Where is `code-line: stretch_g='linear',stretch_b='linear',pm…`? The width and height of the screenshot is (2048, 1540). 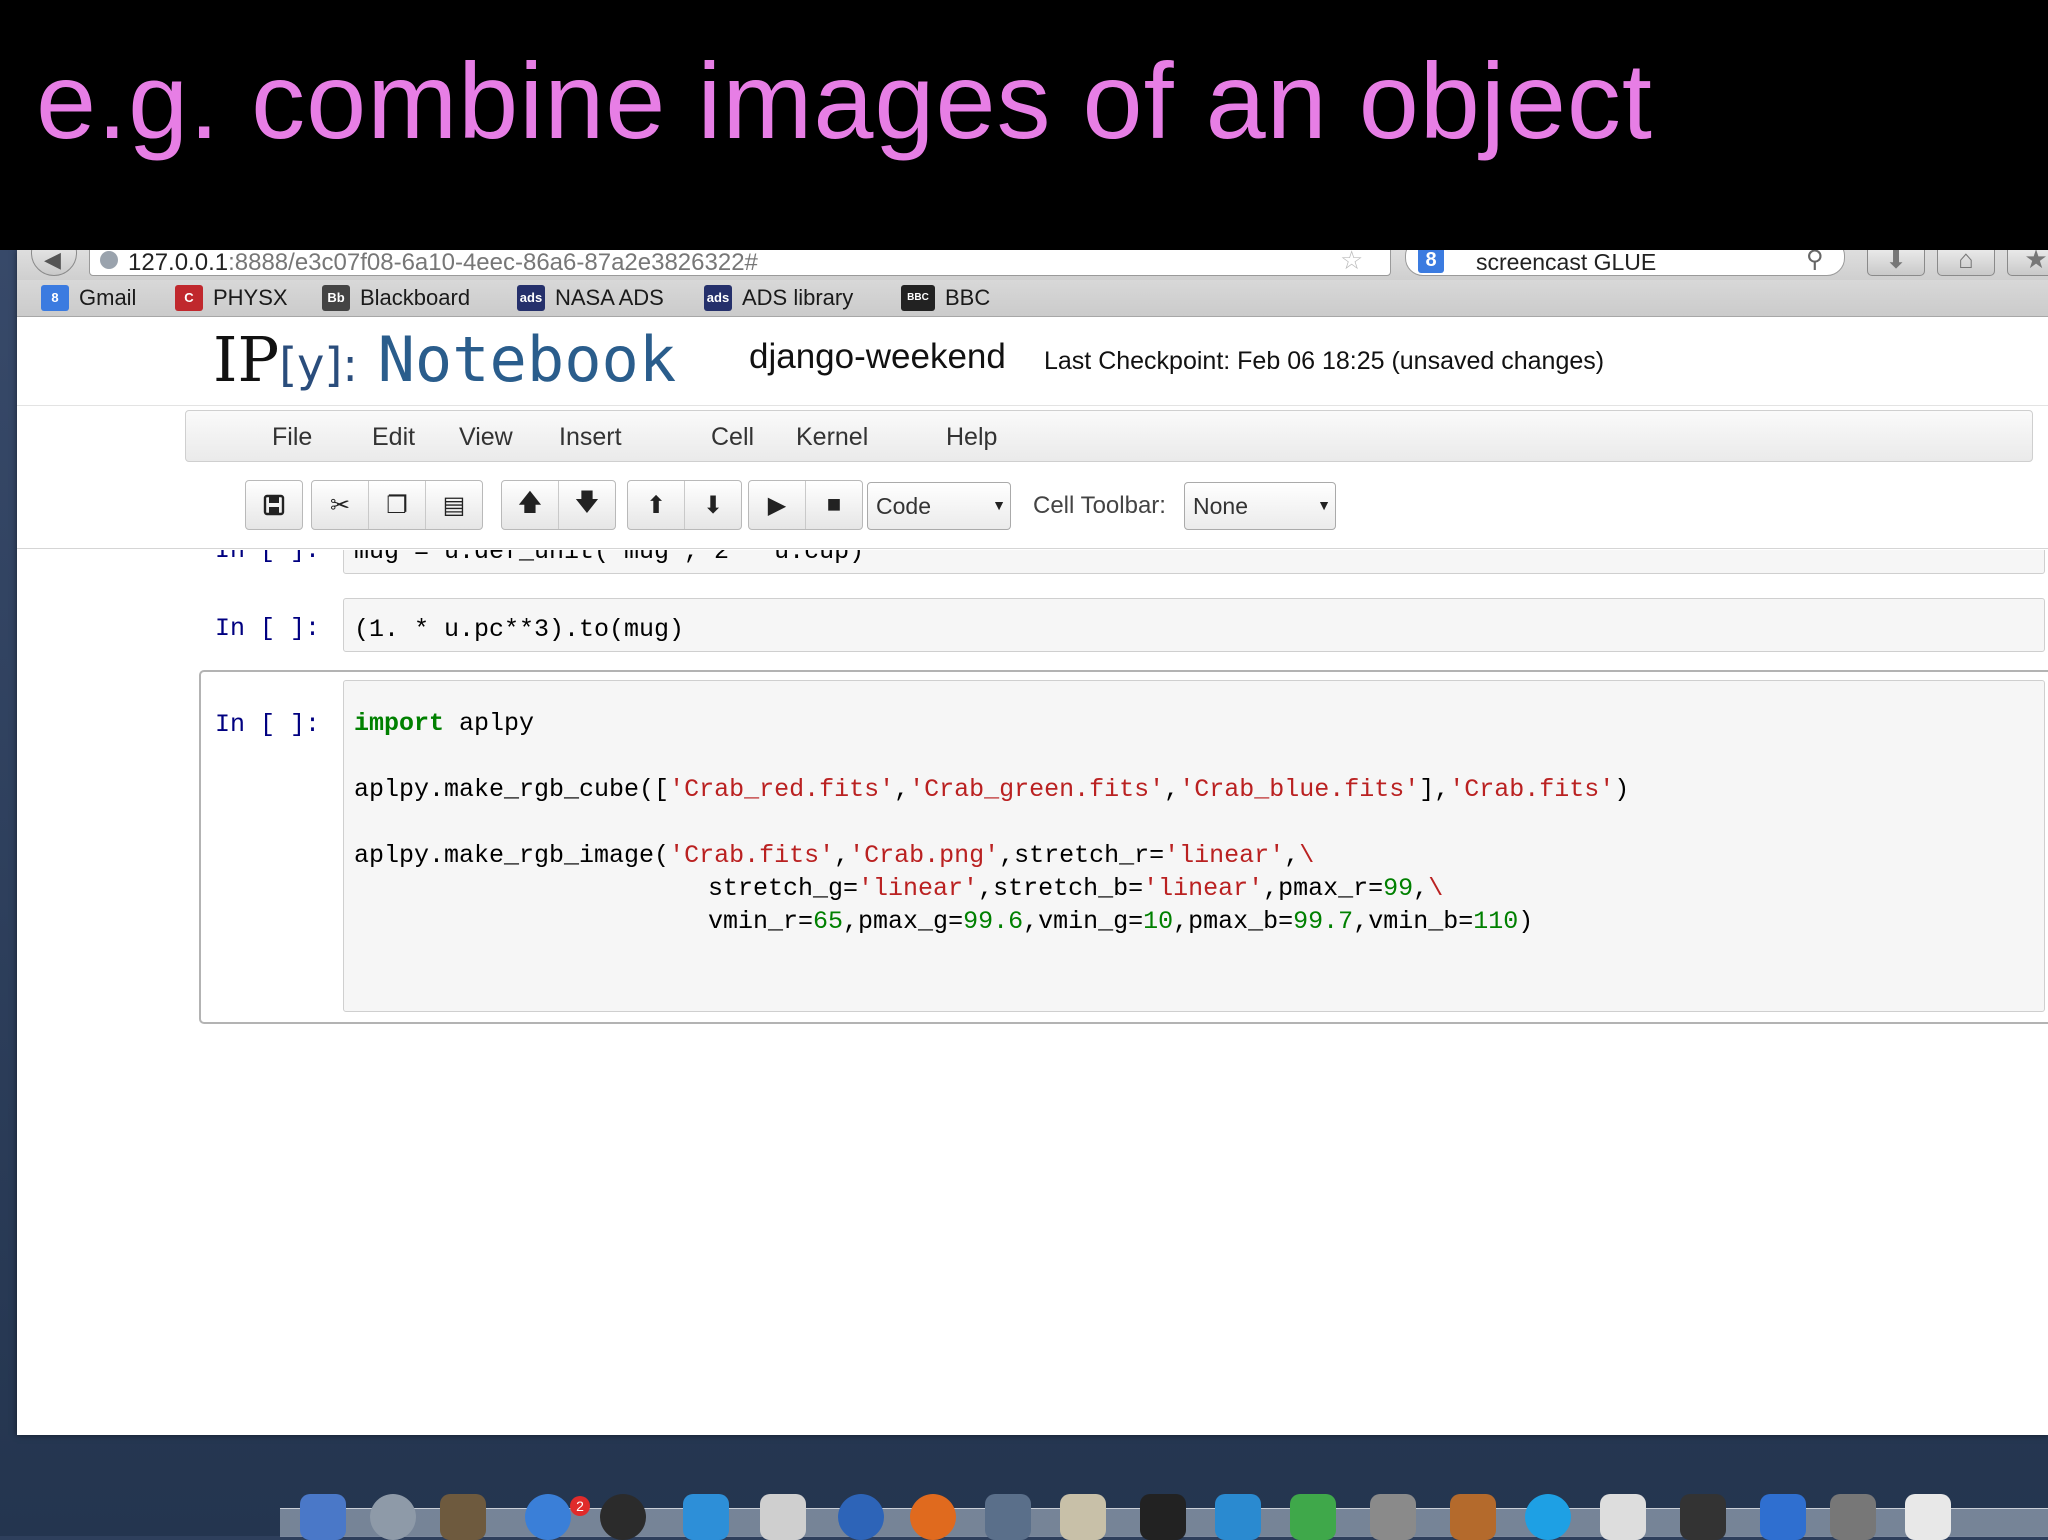 code-line: stretch_g='linear',stretch_b='linear',pm… is located at coordinates (1076, 888).